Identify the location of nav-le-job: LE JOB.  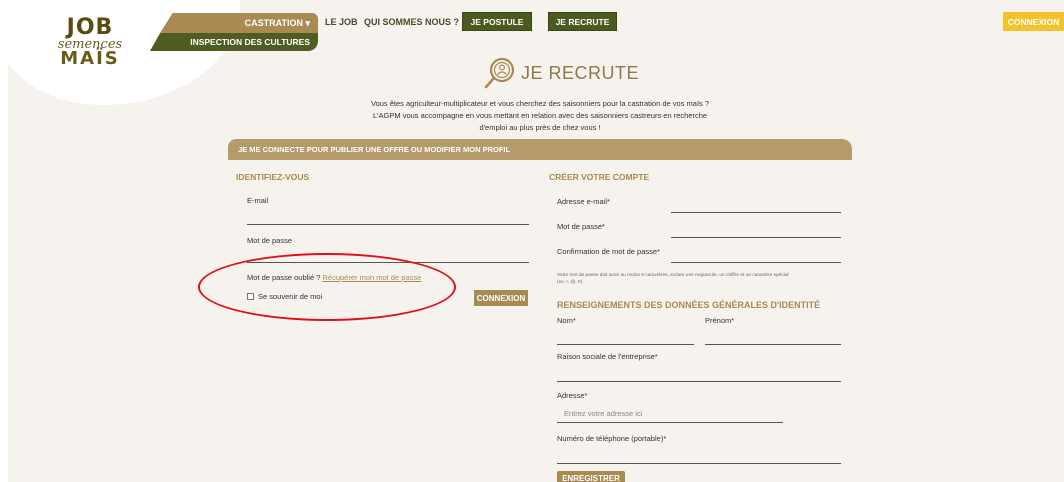
(341, 22).